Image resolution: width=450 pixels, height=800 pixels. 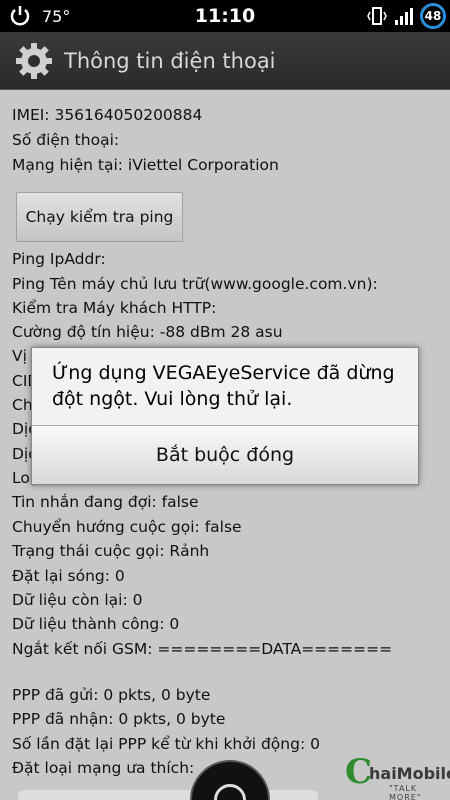 I want to click on watermark-tagline: "TALK MORE", so click(x=405, y=792).